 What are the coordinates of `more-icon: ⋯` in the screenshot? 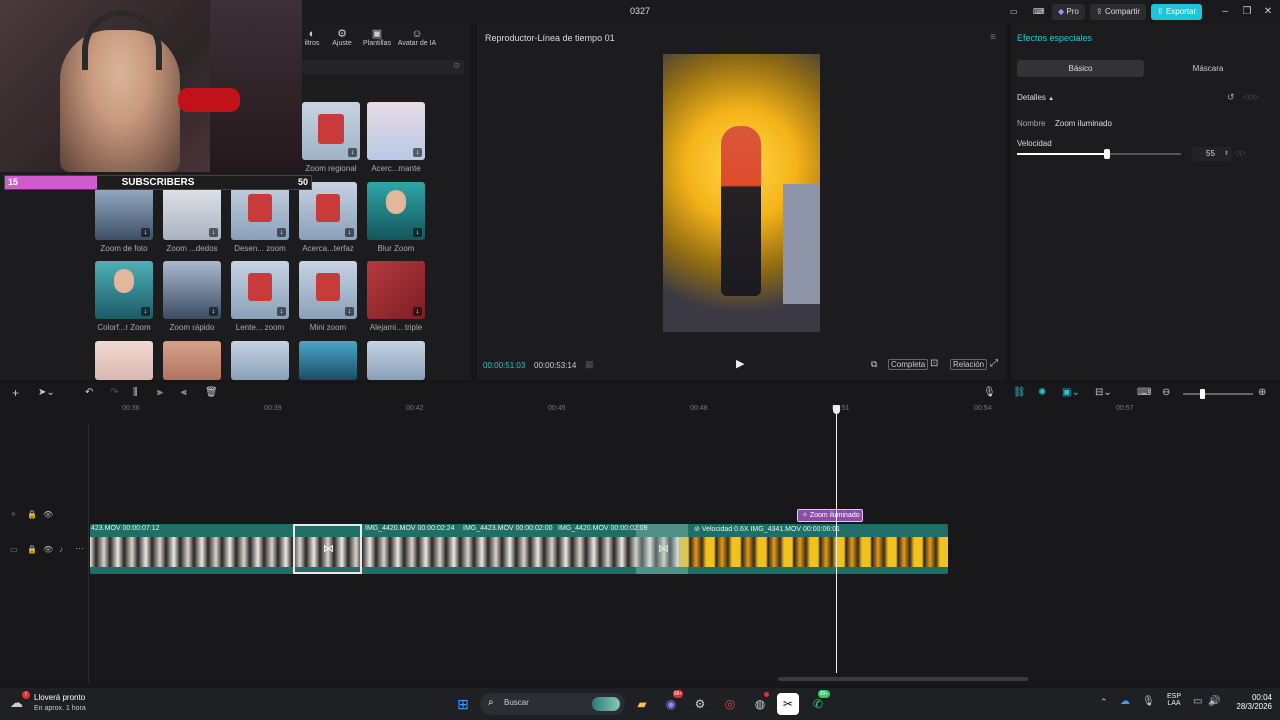 It's located at (79, 548).